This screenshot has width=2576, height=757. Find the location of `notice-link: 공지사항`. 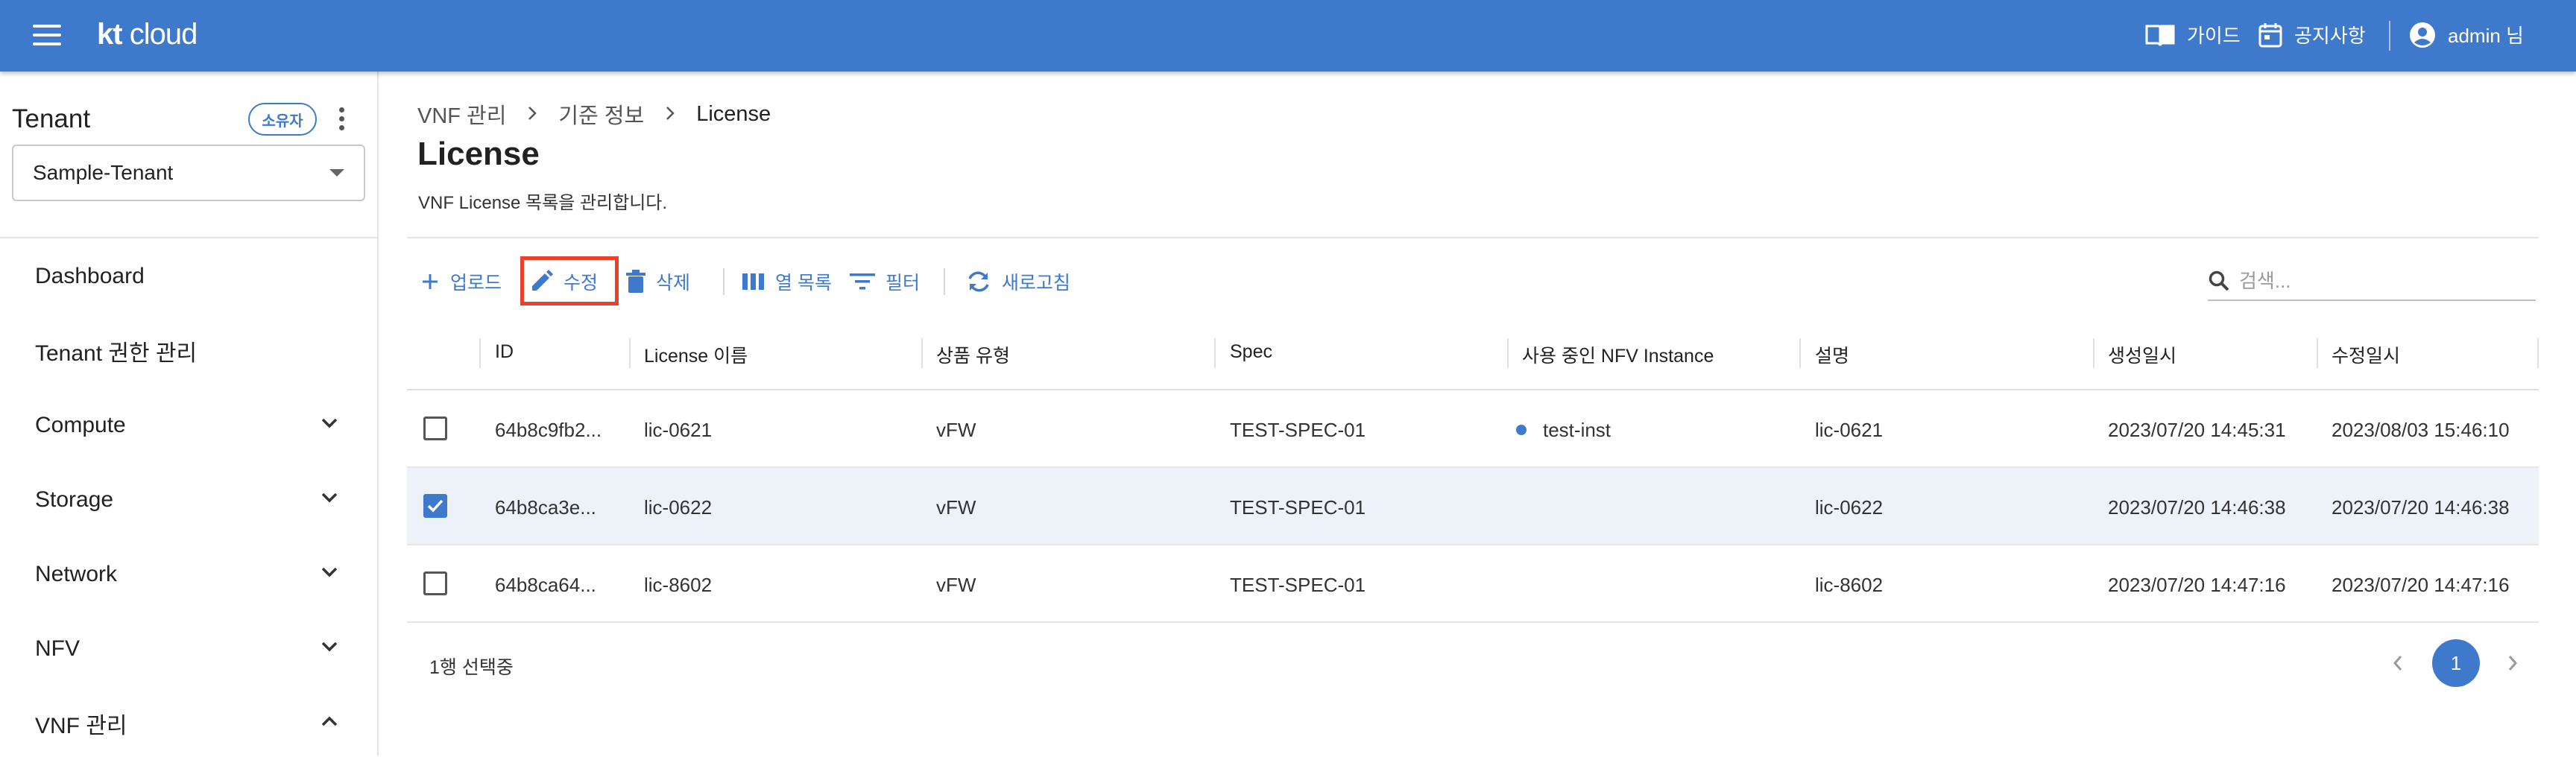

notice-link: 공지사항 is located at coordinates (2312, 34).